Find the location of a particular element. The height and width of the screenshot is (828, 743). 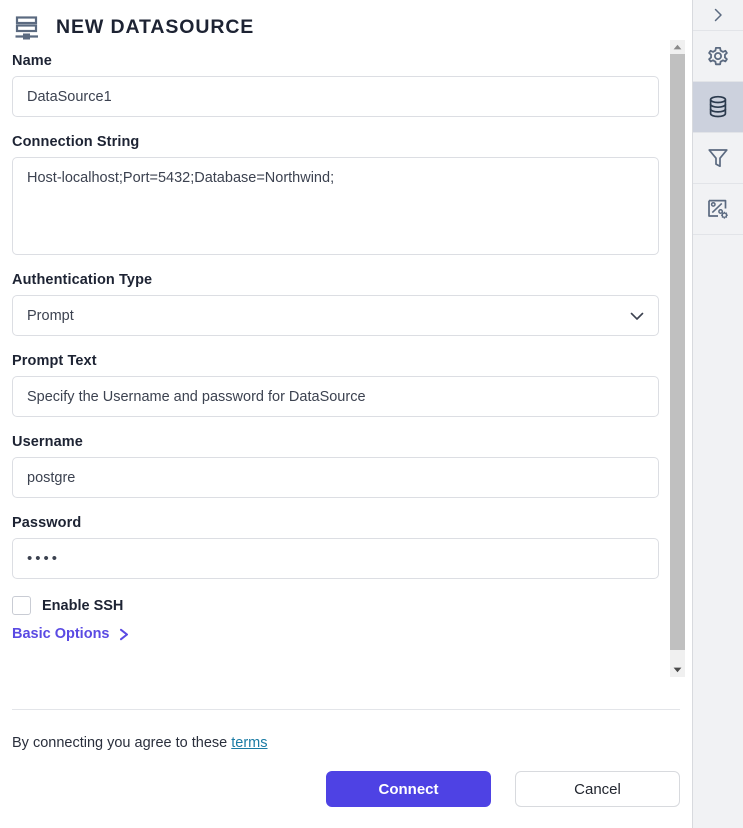

terms-prefix: By connecting you agree to these is located at coordinates (122, 743).